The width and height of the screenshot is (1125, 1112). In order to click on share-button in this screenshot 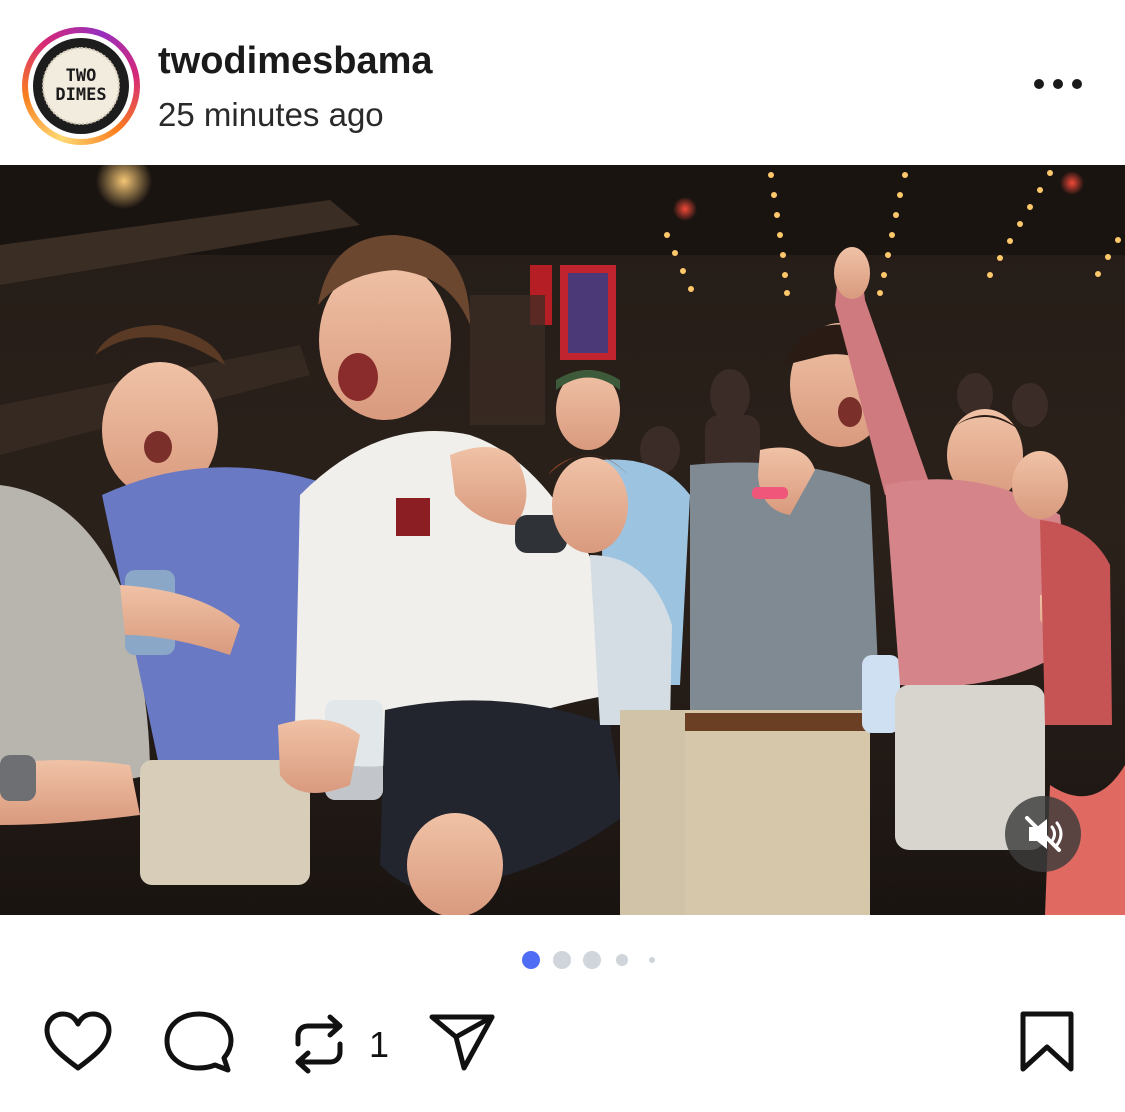, I will do `click(462, 1042)`.